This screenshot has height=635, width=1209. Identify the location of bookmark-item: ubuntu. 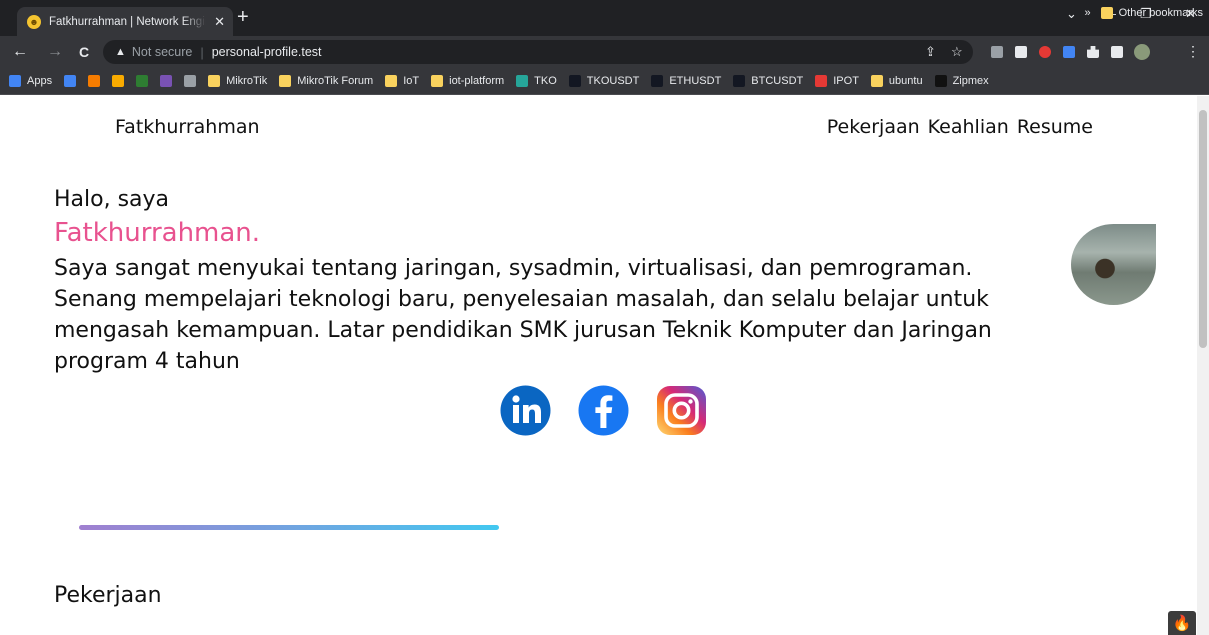
(896, 81).